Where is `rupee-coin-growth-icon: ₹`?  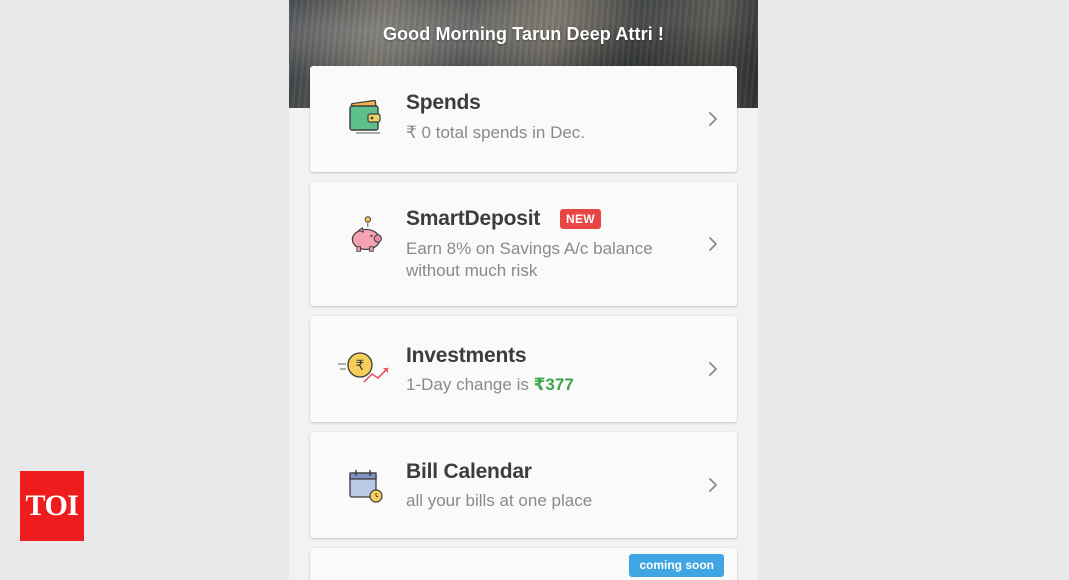
rupee-coin-growth-icon: ₹ is located at coordinates (363, 367).